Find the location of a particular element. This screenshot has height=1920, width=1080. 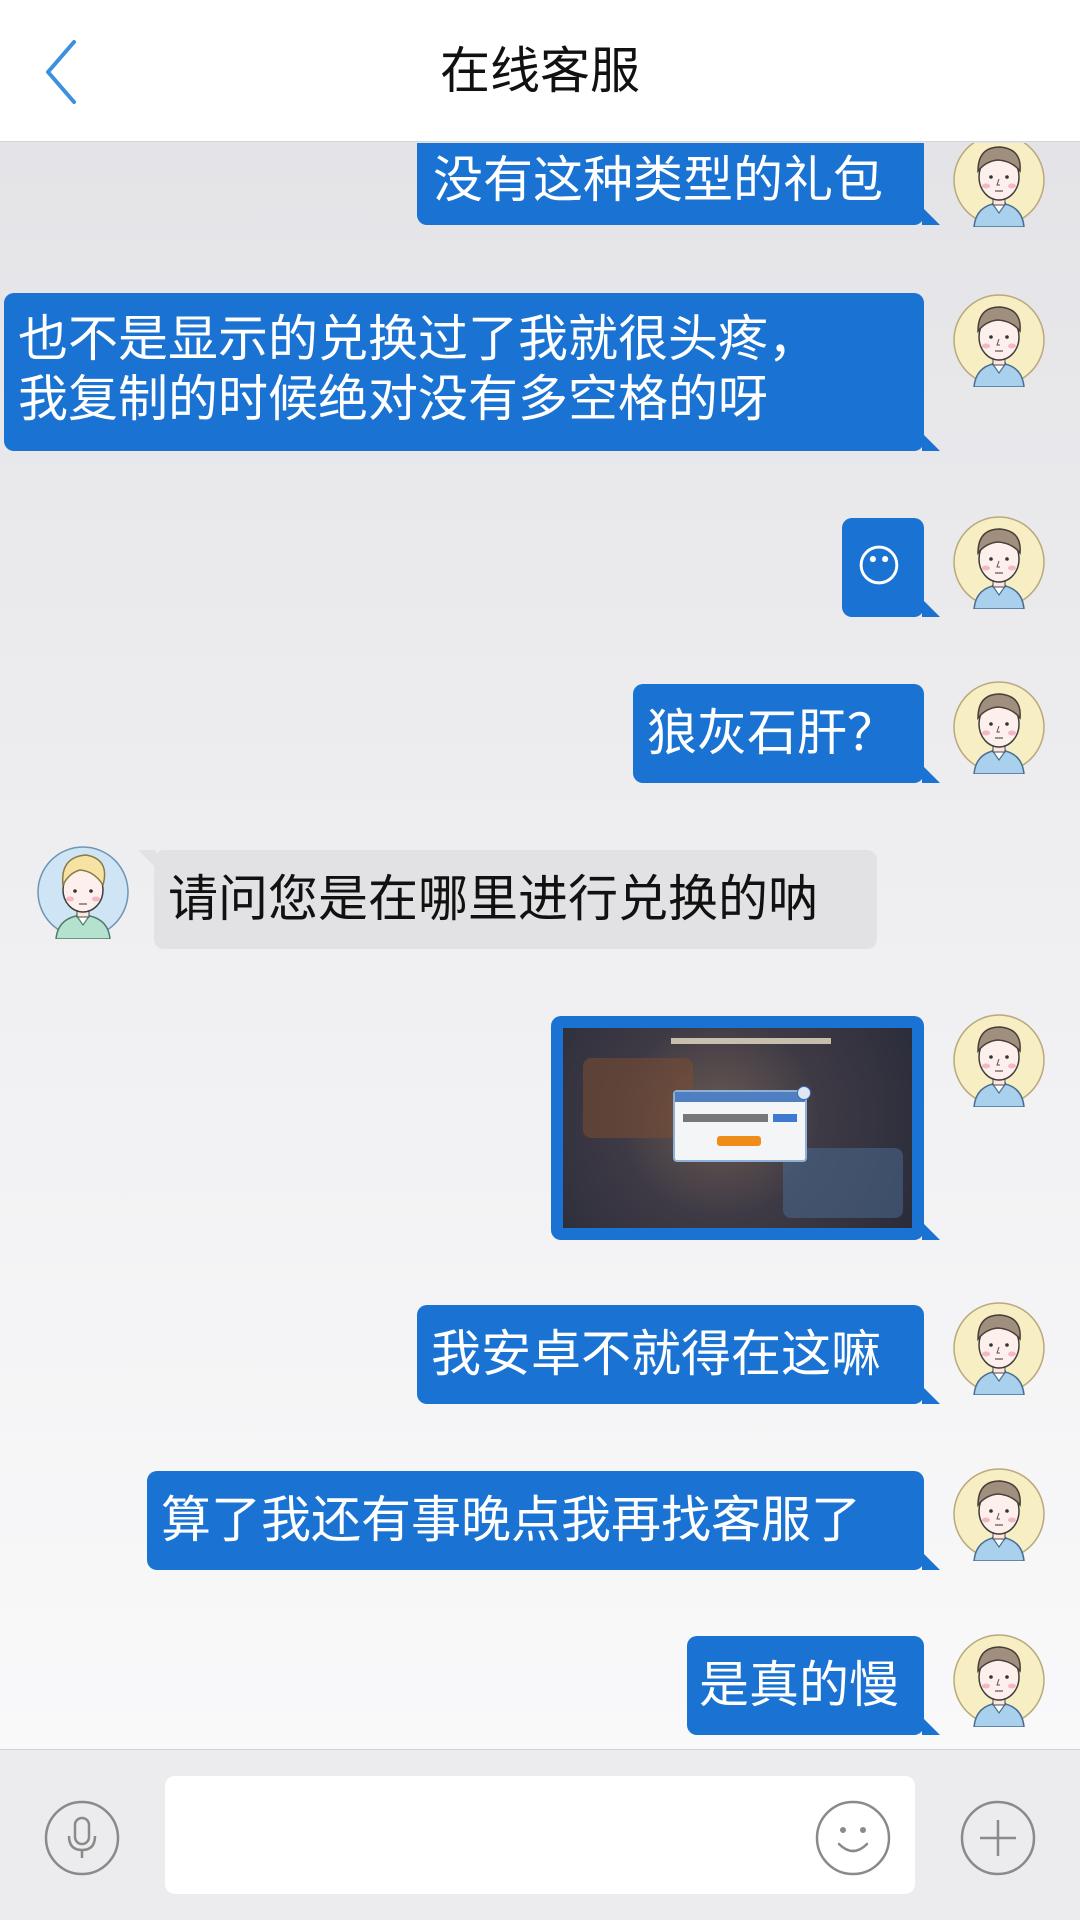

message-bubble-outgoing is located at coordinates (745, 1128).